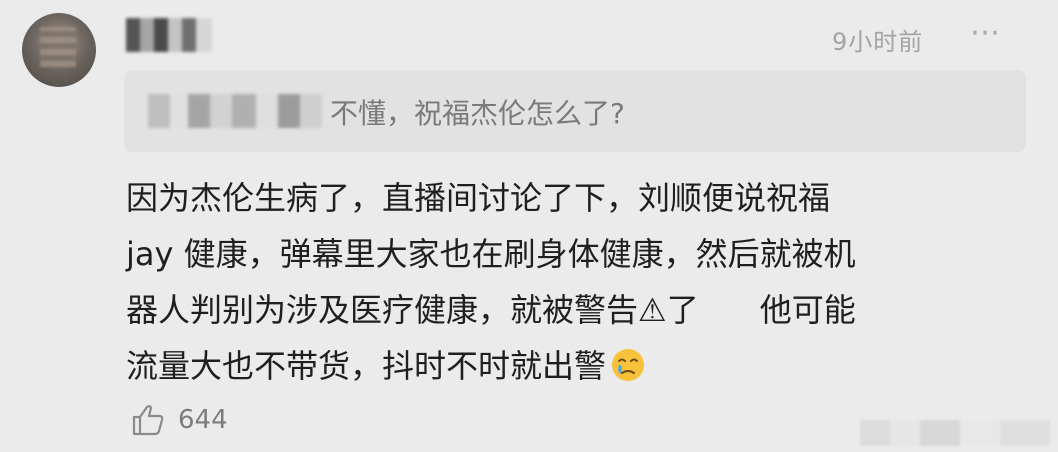 The image size is (1058, 452). Describe the element at coordinates (491, 254) in the screenshot. I see `comment-line-2: jay 健康，弹幕里大家也在刷身体健康，然后就被机` at that location.